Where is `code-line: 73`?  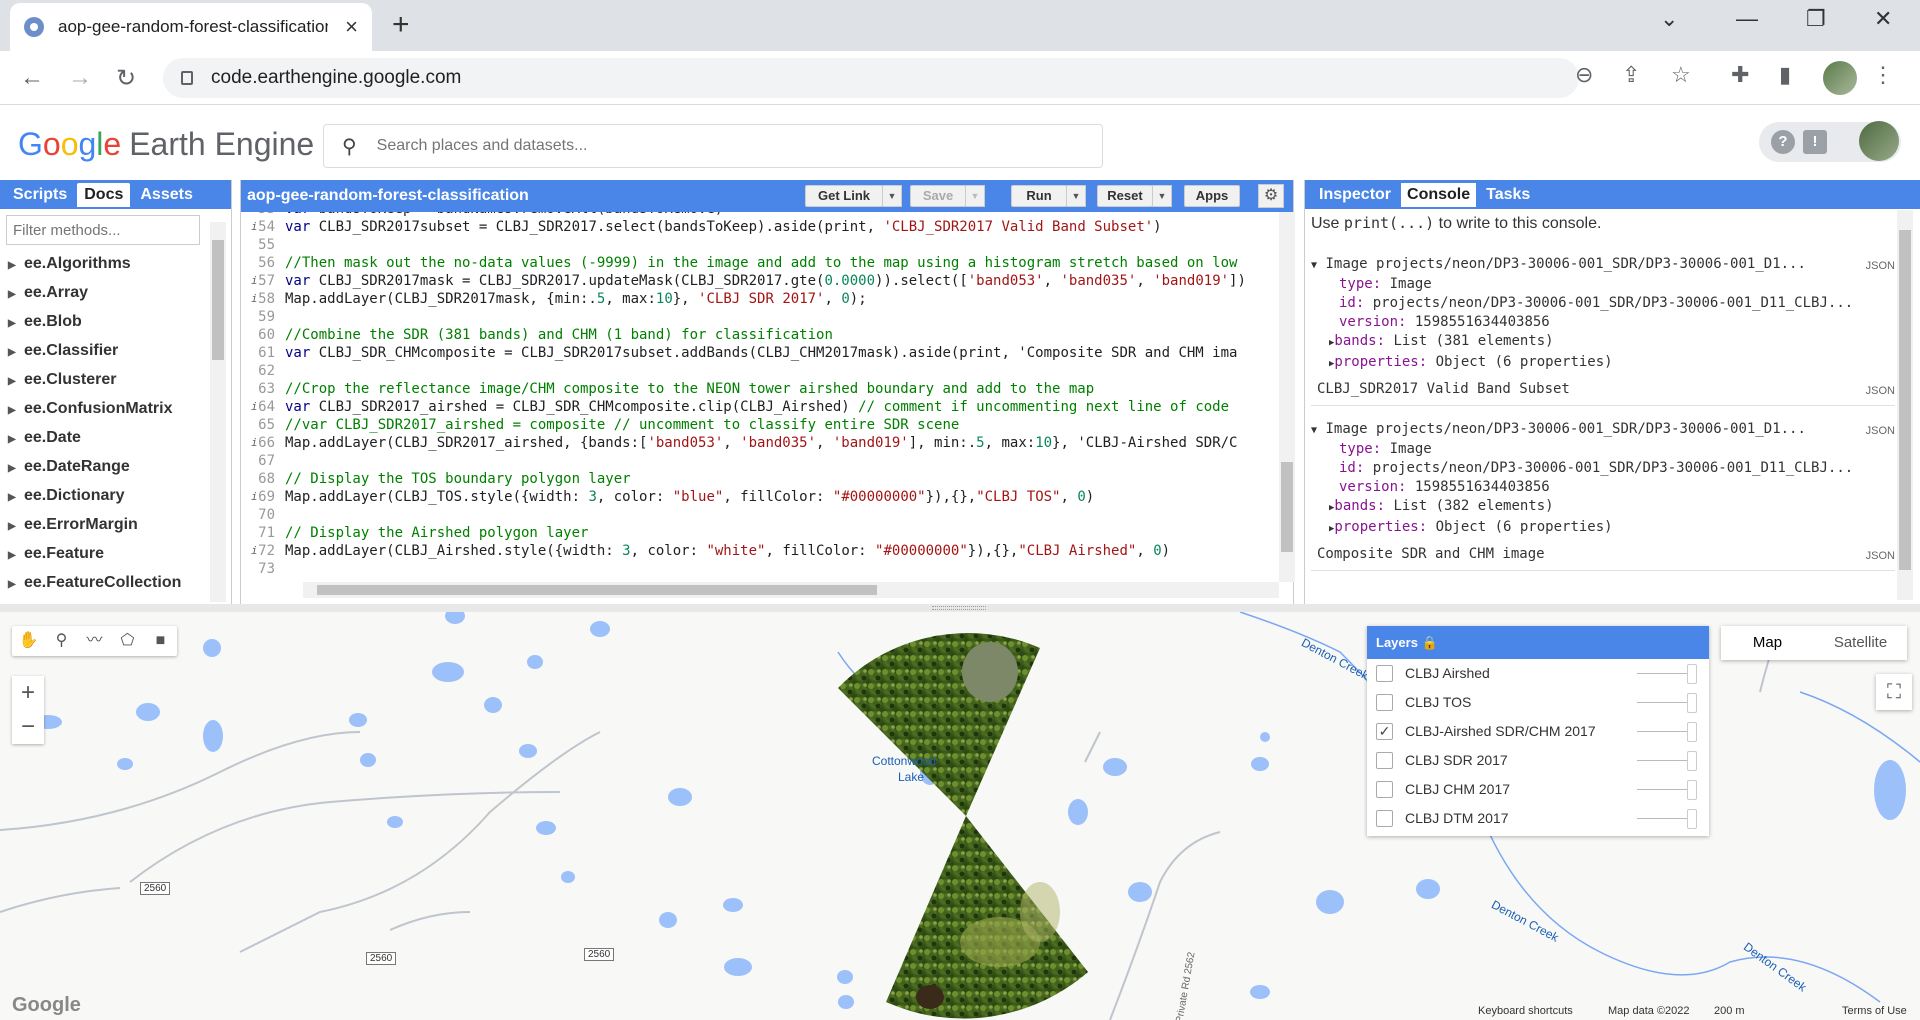 code-line: 73 is located at coordinates (761, 569).